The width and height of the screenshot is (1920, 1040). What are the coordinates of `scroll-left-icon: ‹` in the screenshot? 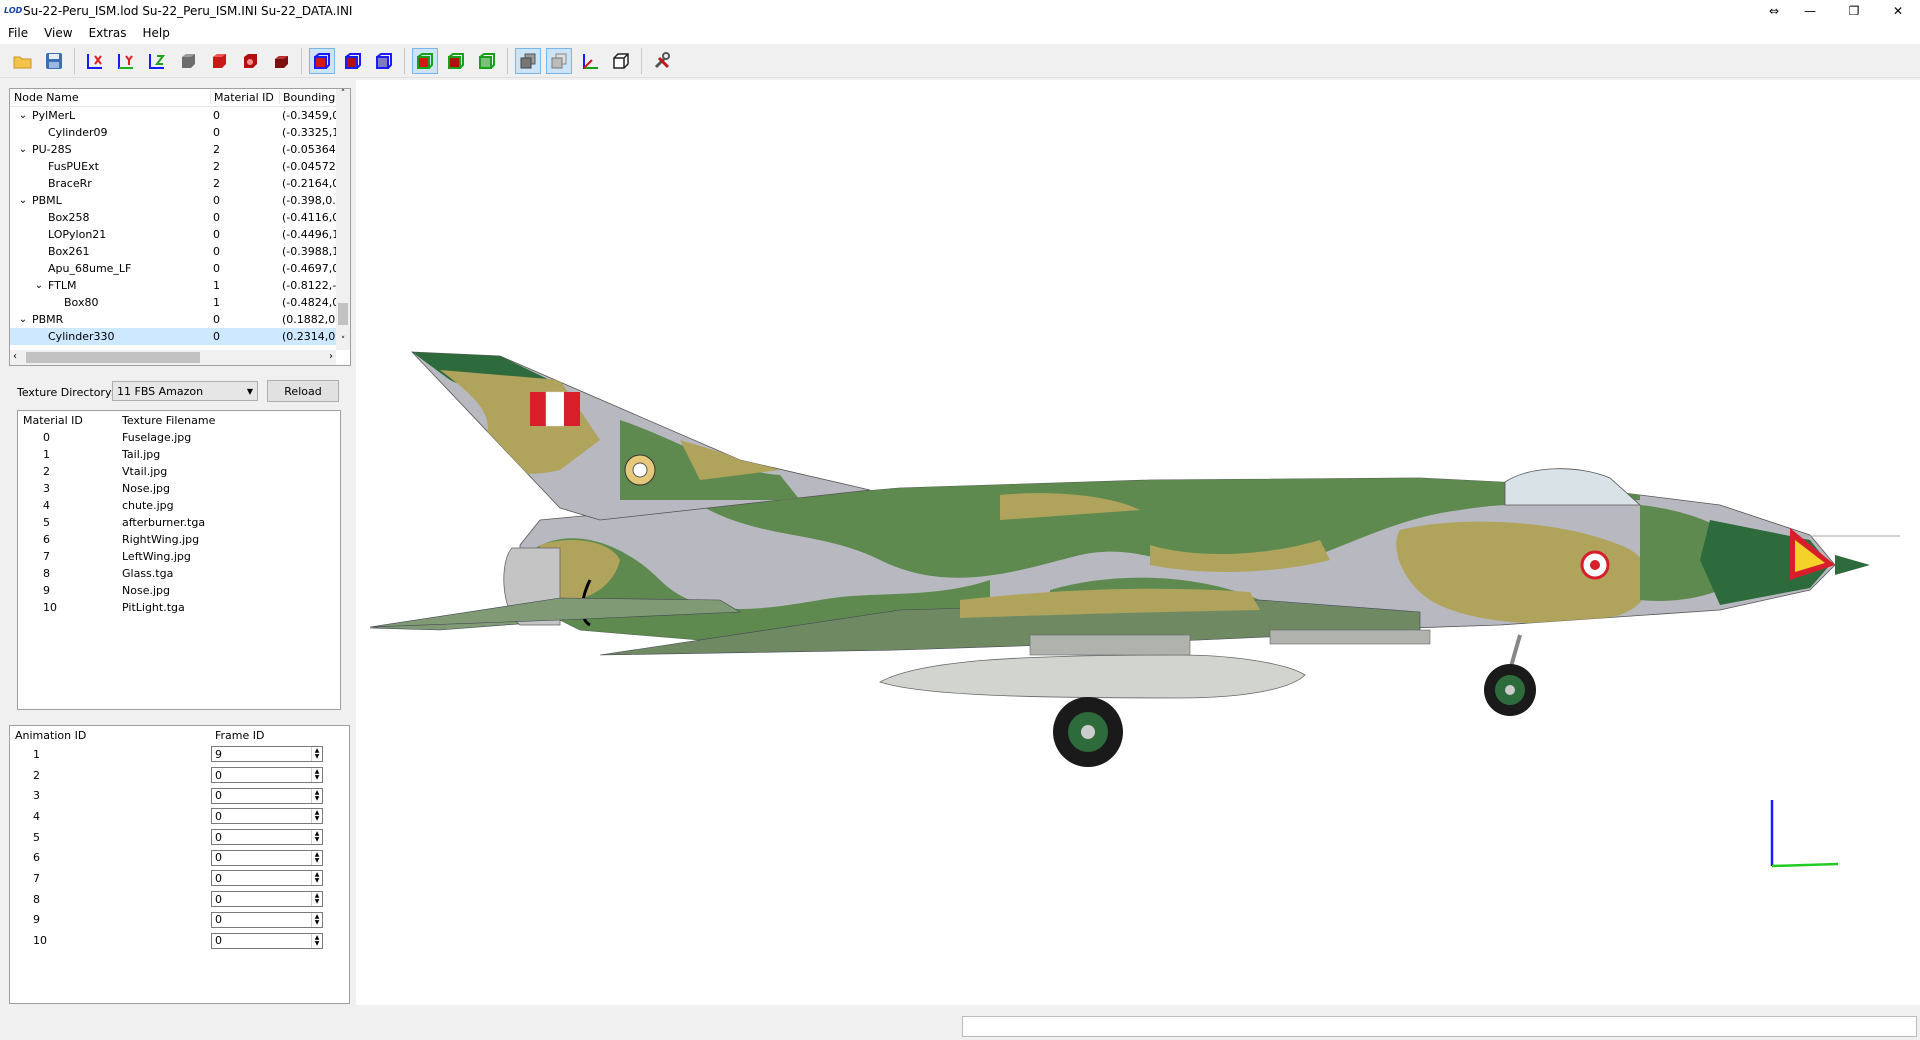 It's located at (15, 356).